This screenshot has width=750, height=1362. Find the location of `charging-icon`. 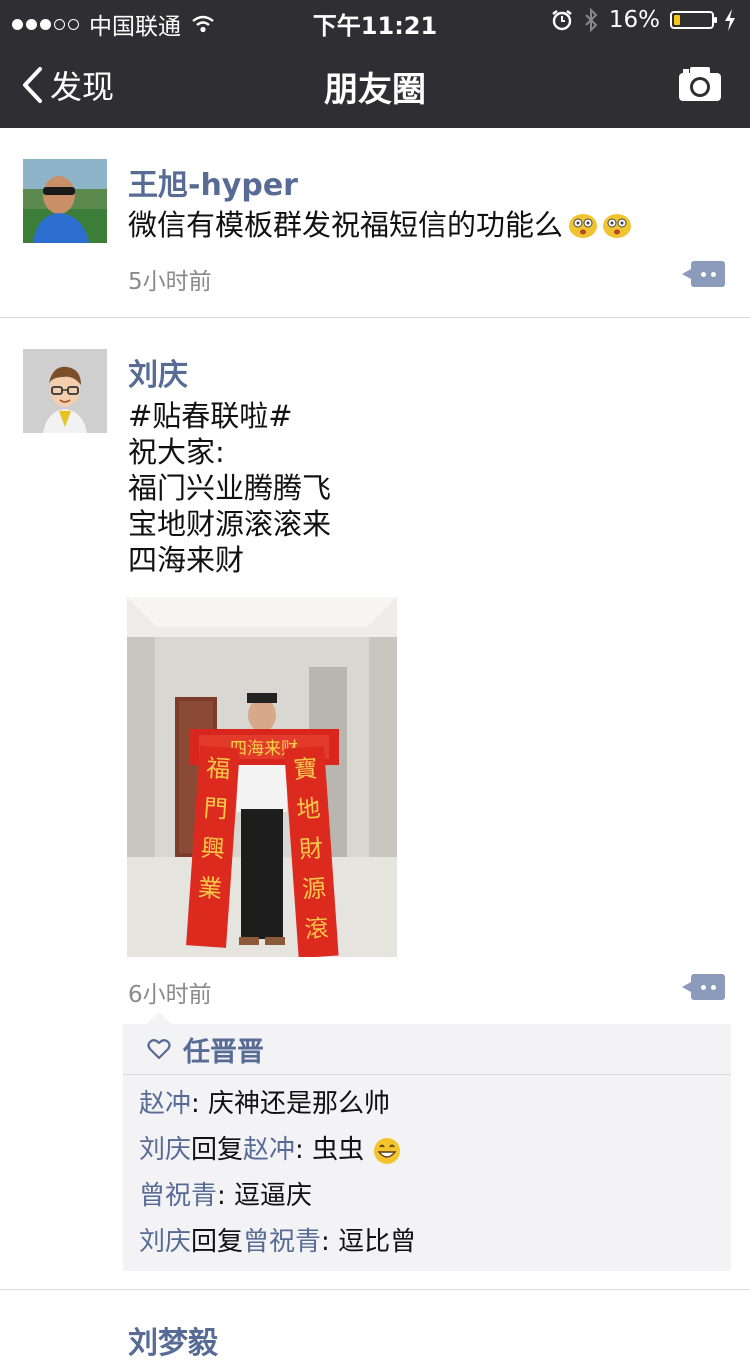

charging-icon is located at coordinates (730, 20).